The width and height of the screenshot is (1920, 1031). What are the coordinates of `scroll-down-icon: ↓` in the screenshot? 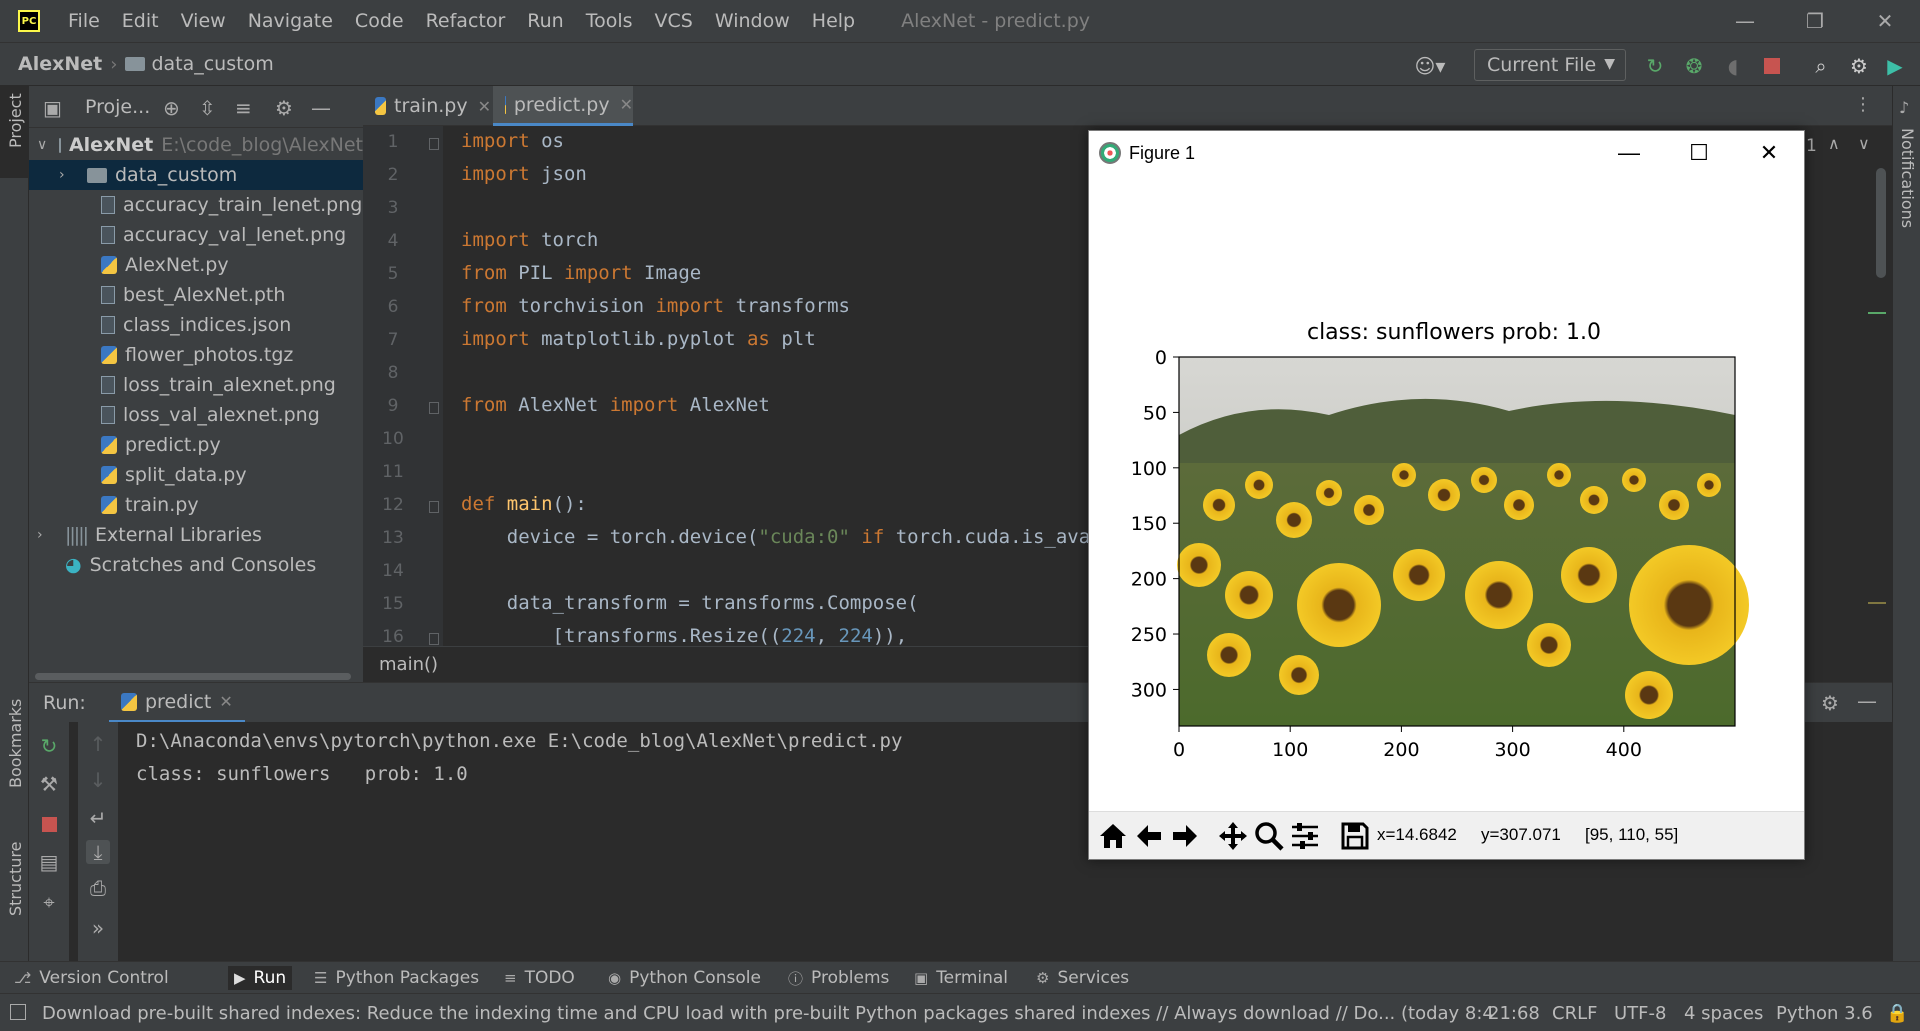 It's located at (98, 780).